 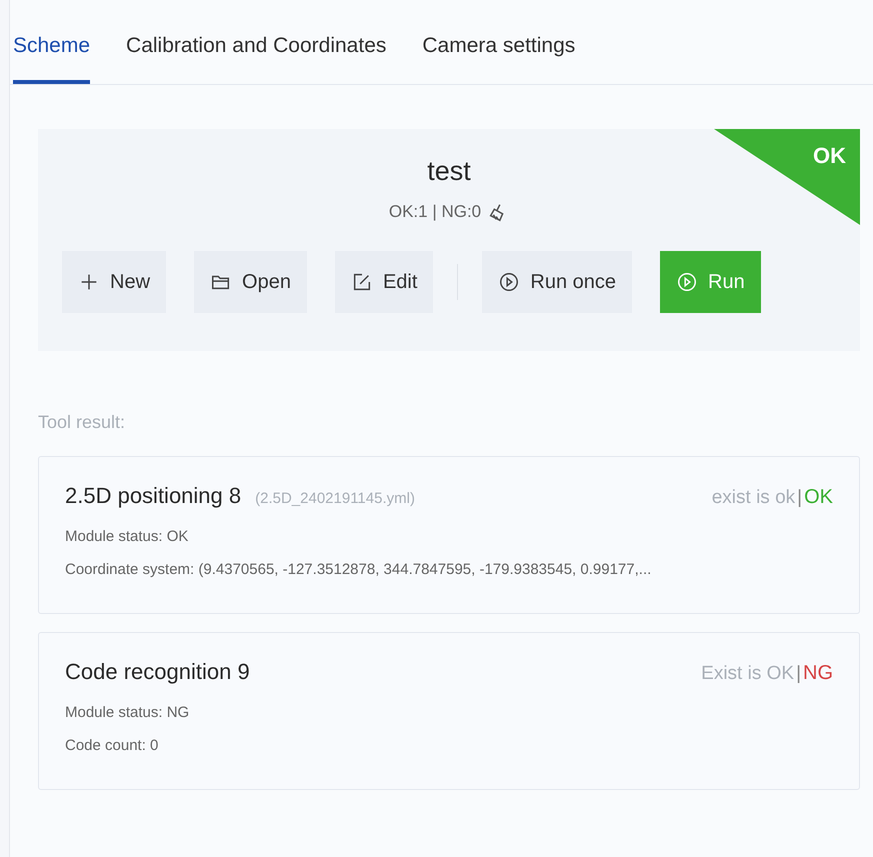 I want to click on tab: Scheme, so click(x=51, y=57).